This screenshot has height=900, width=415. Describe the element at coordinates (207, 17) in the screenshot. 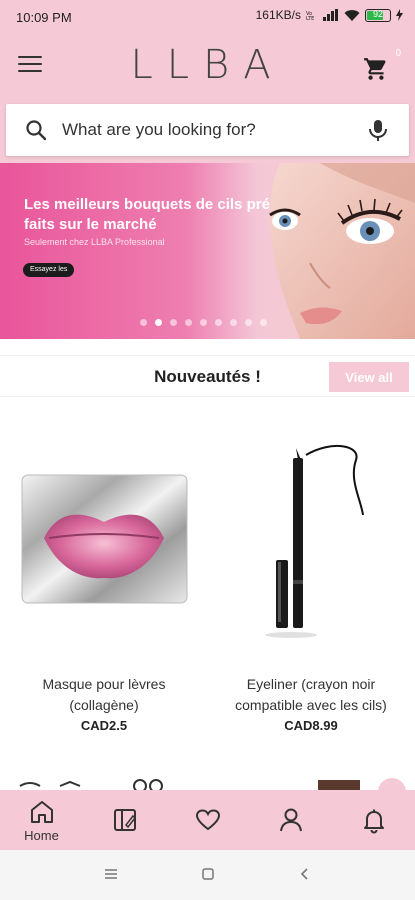

I see `status-bar: 10:09 PM 161KB/s Vo LTE 92` at that location.